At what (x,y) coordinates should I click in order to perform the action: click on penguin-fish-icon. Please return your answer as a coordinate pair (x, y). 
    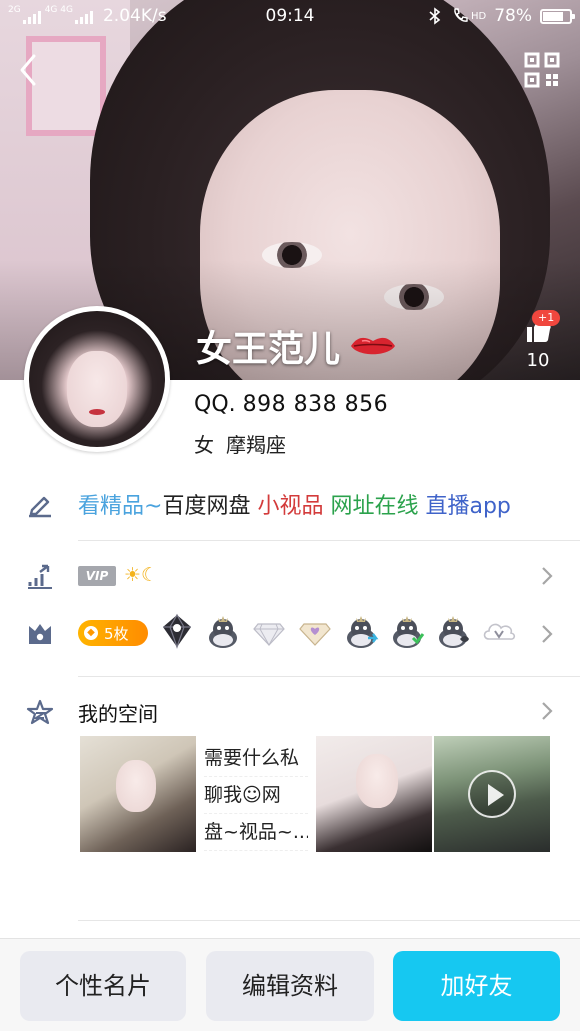
    Looking at the image, I should click on (453, 631).